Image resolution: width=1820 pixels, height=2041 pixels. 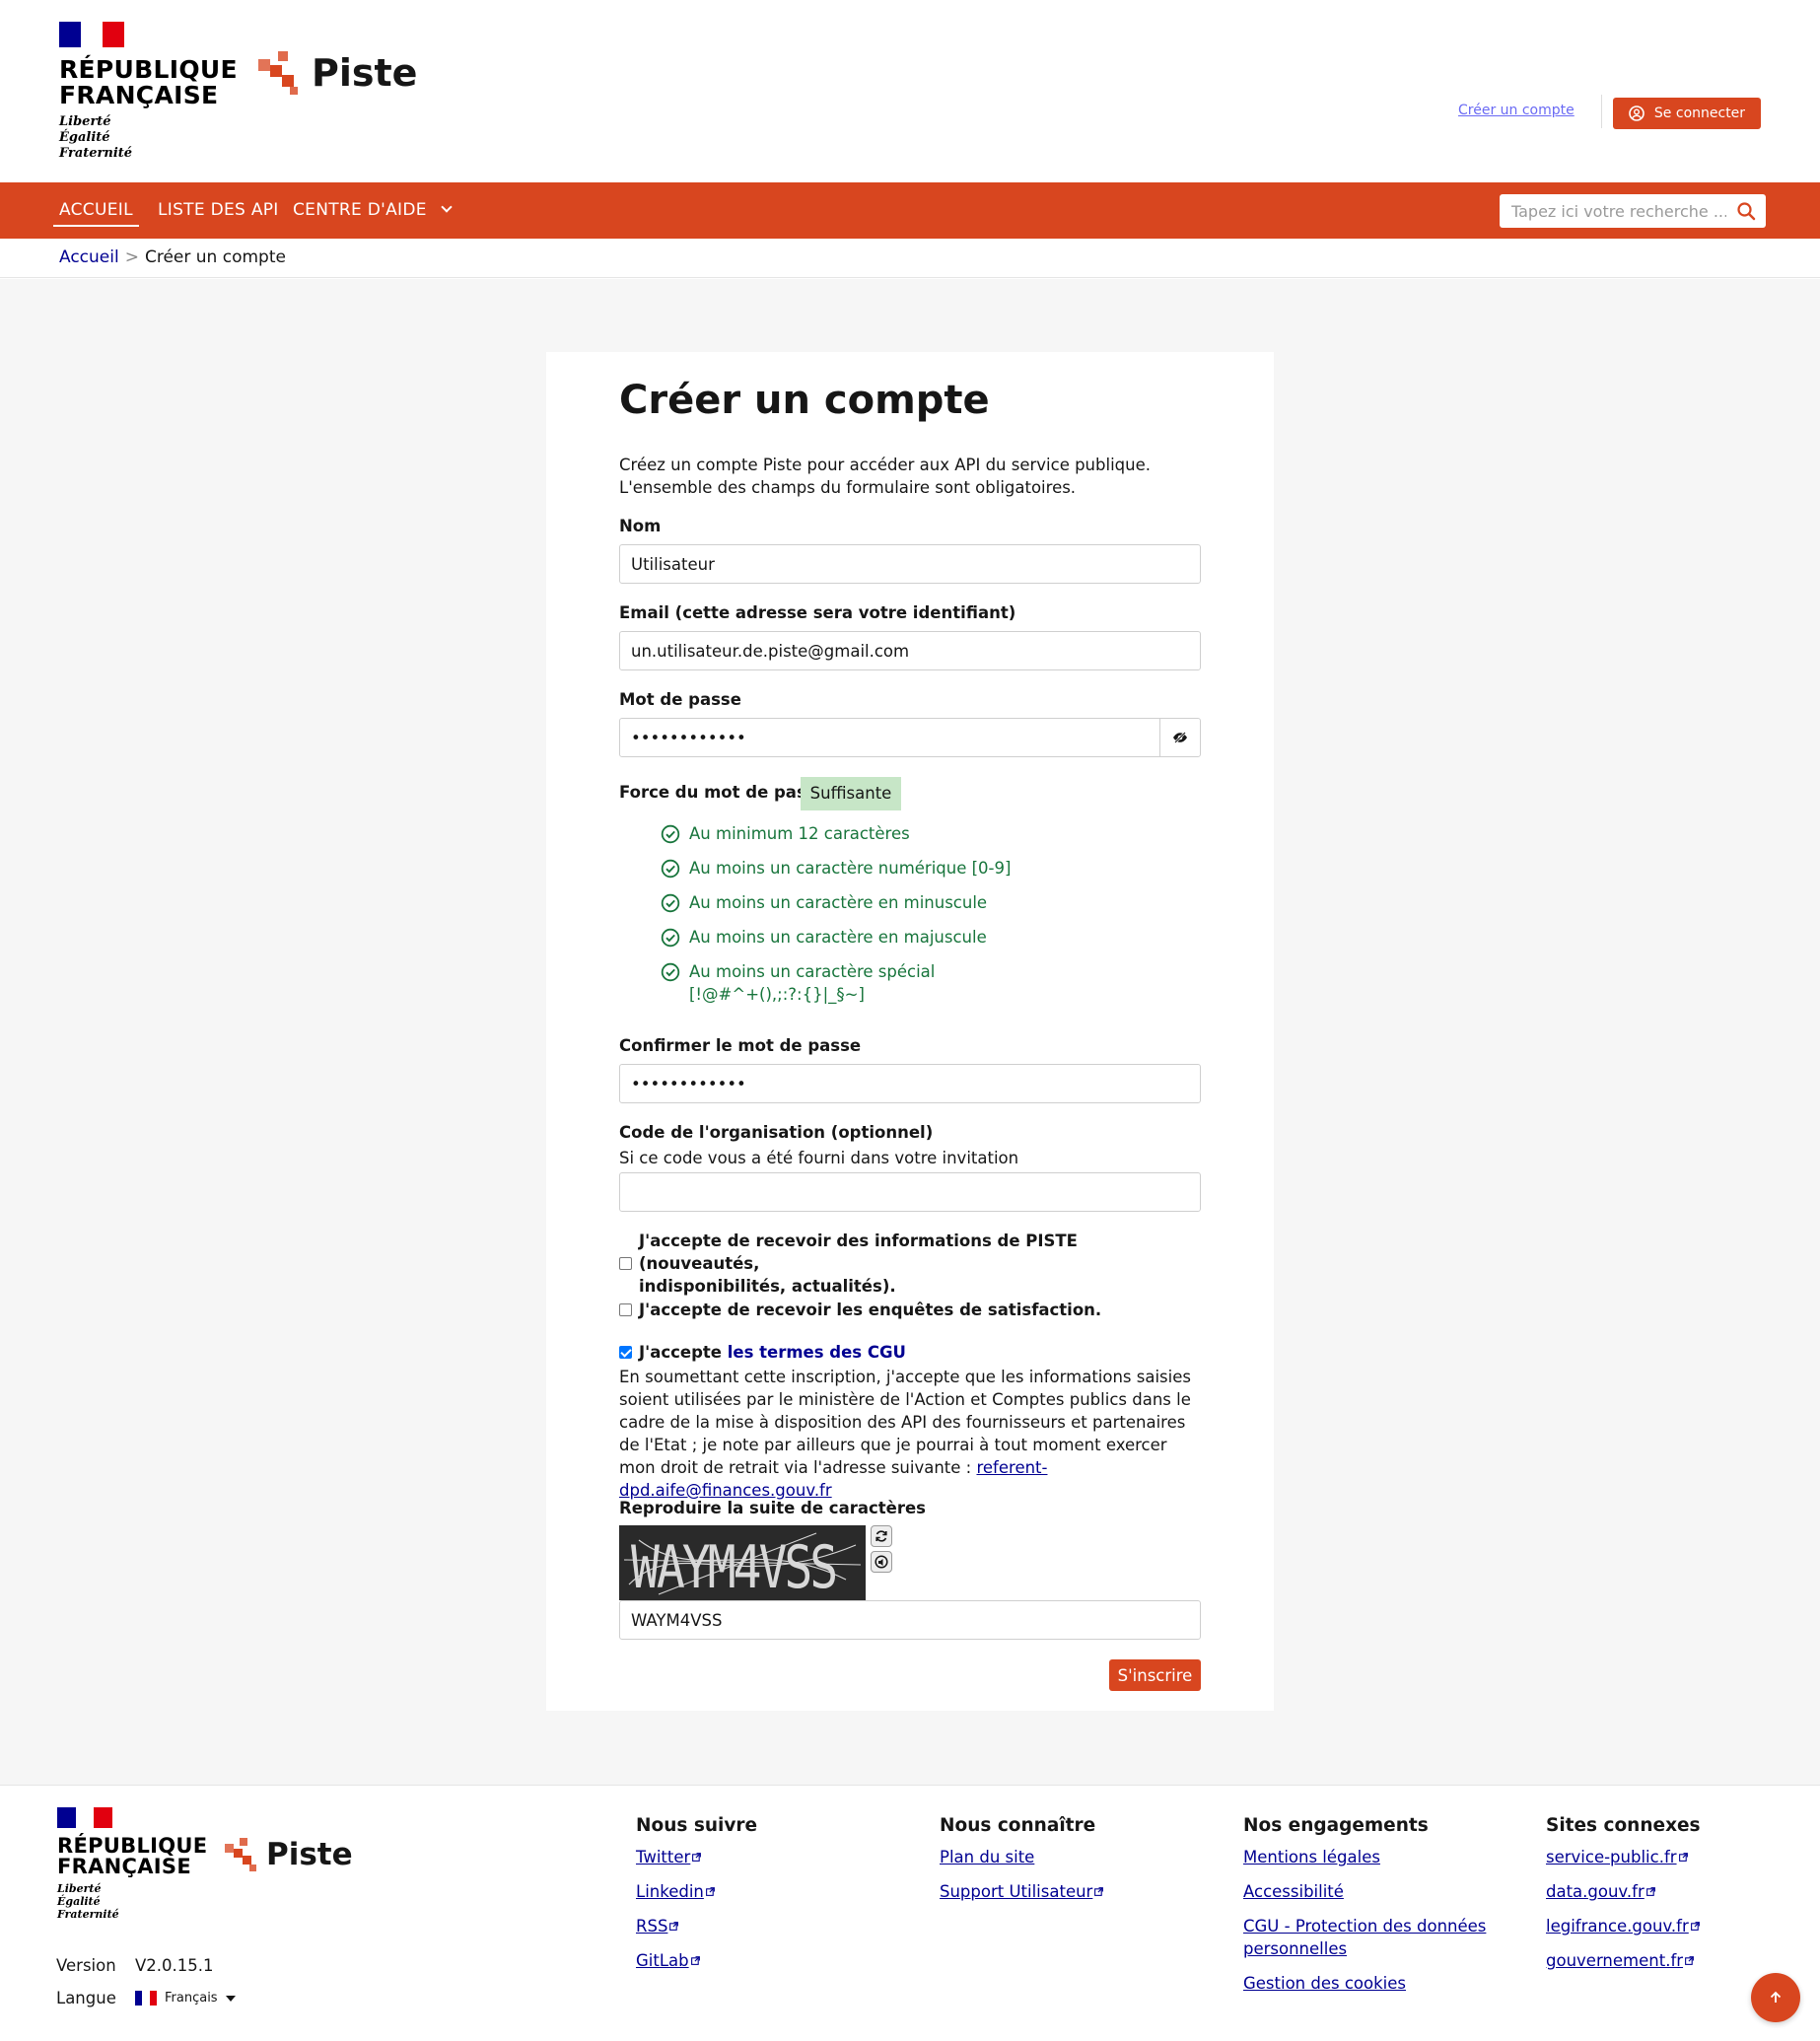 I want to click on consent-info-checkbox, so click(x=625, y=1263).